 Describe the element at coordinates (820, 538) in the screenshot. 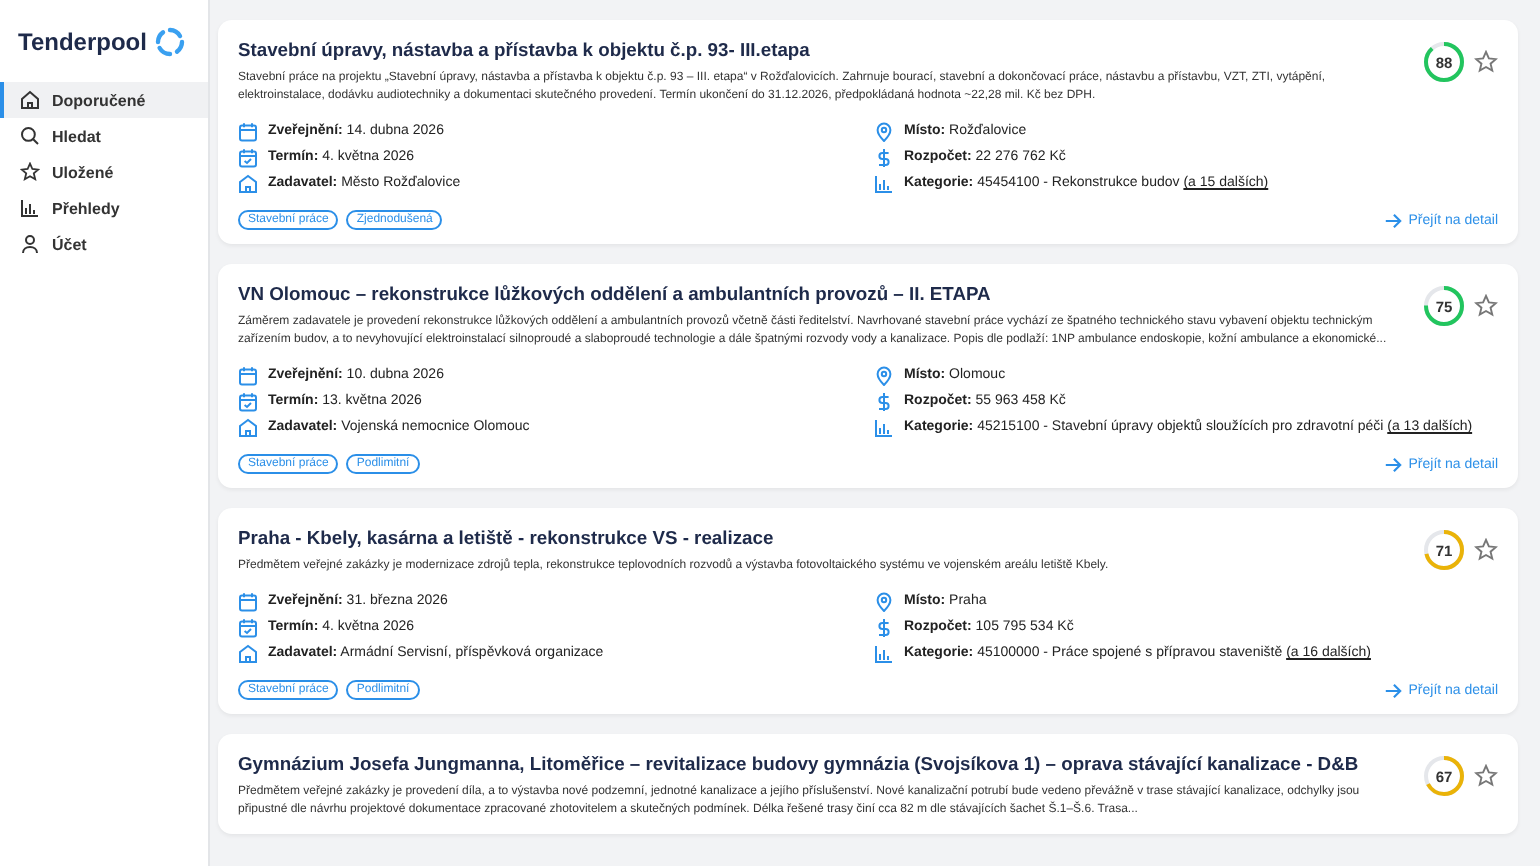

I see `tender-title: Praha - Kbely, kasárna a letiště - rekonstrukce VS - realizace` at that location.